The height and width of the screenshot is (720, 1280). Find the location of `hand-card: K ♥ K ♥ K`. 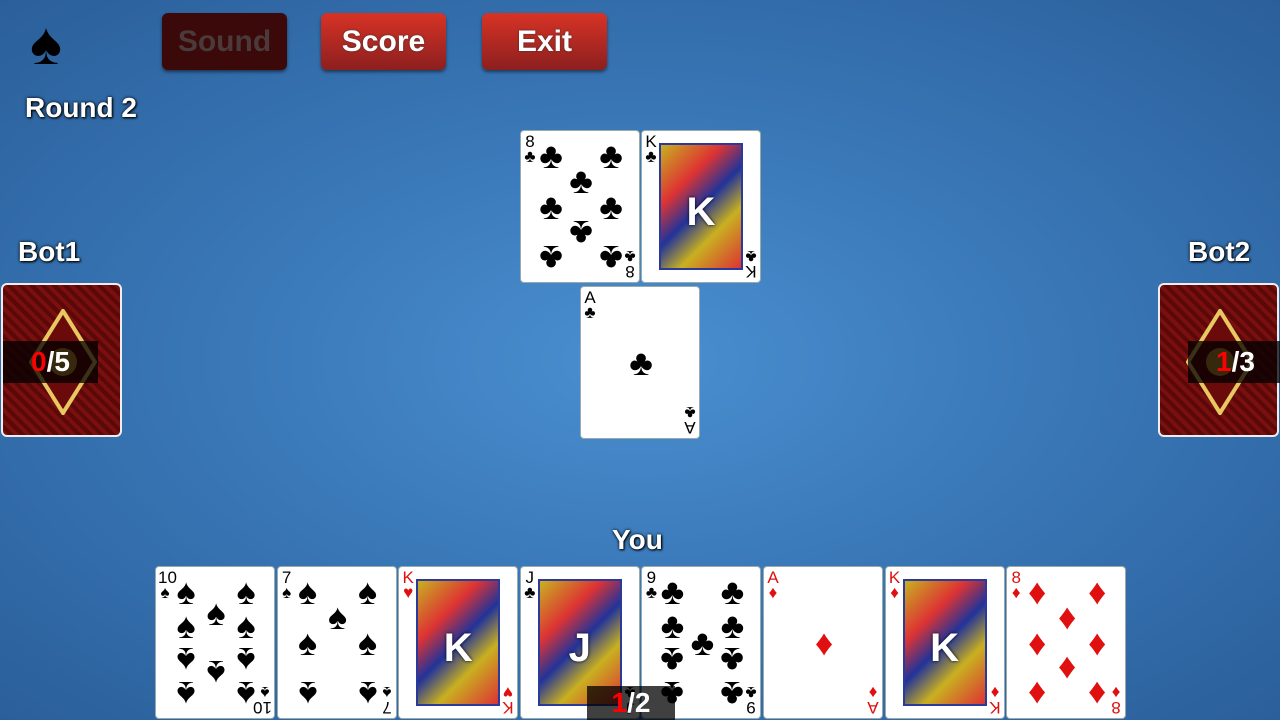

hand-card: K ♥ K ♥ K is located at coordinates (458, 642).